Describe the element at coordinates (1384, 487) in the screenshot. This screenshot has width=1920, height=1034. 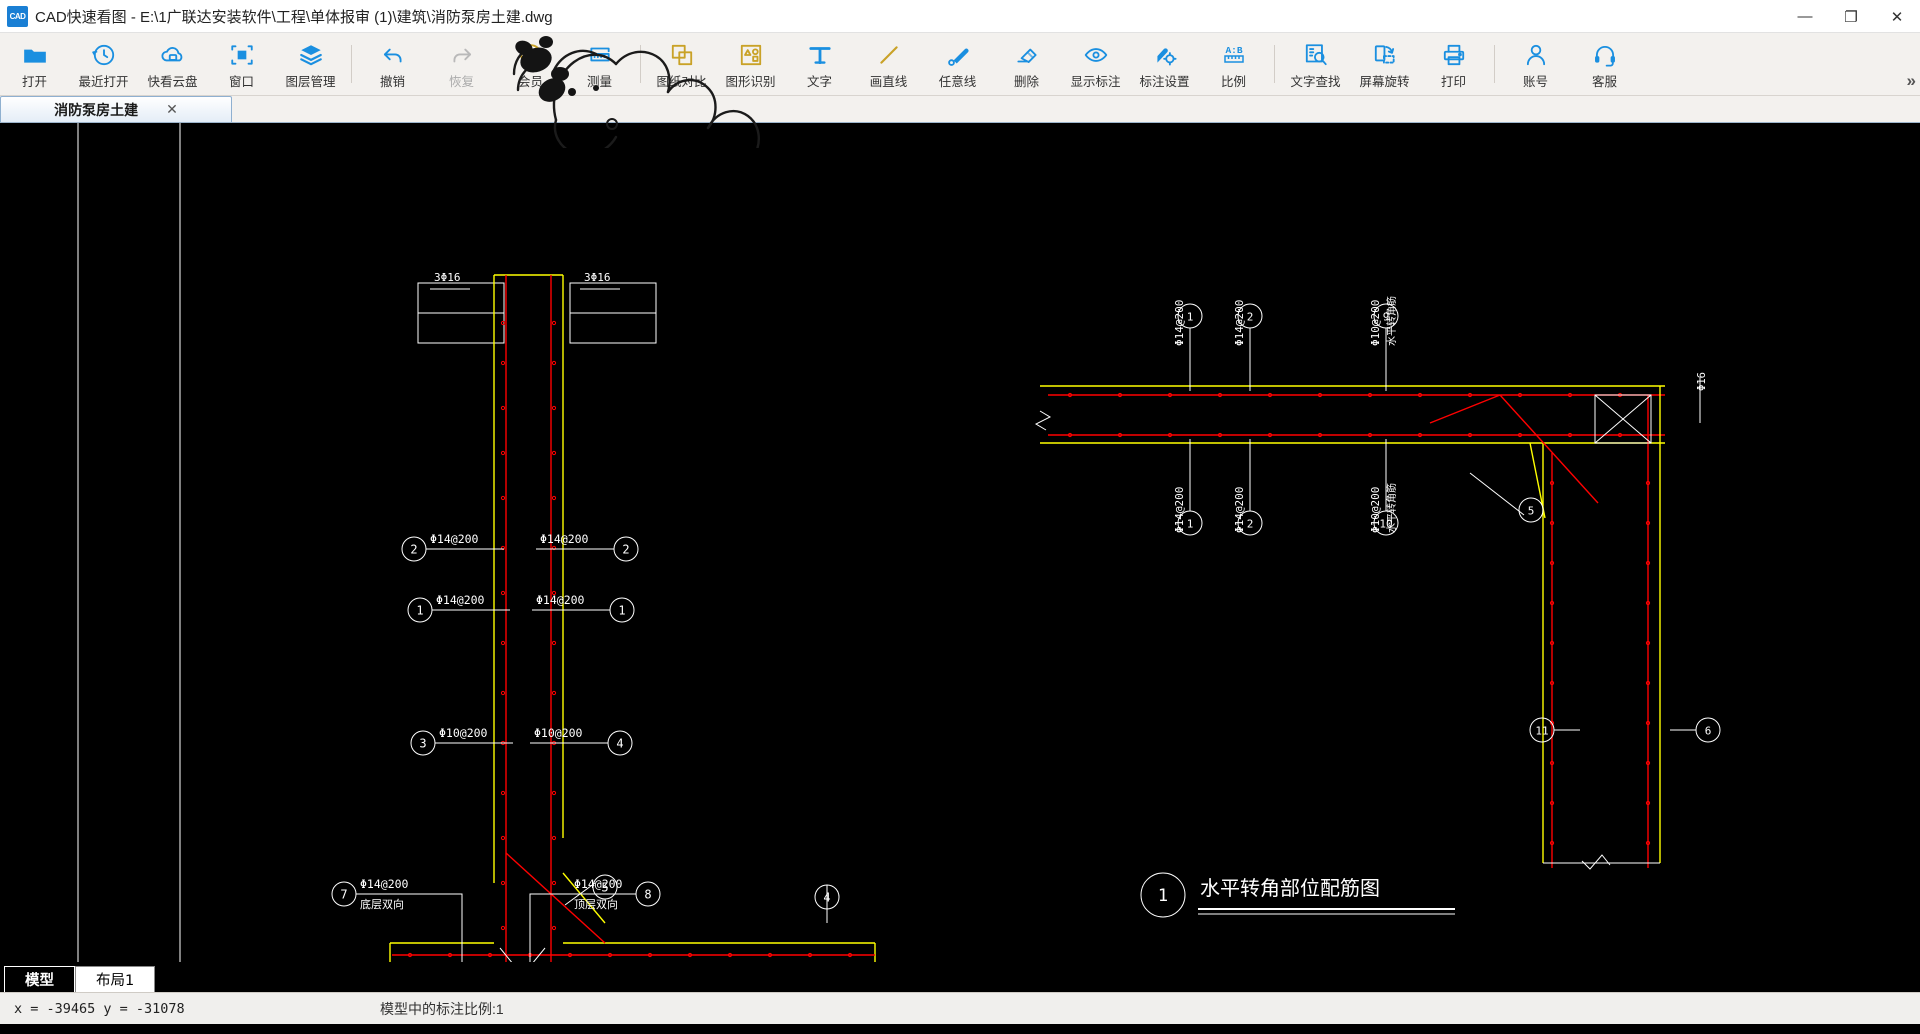
I see `callout-group: 10Φ10@200 水平转角筋` at that location.